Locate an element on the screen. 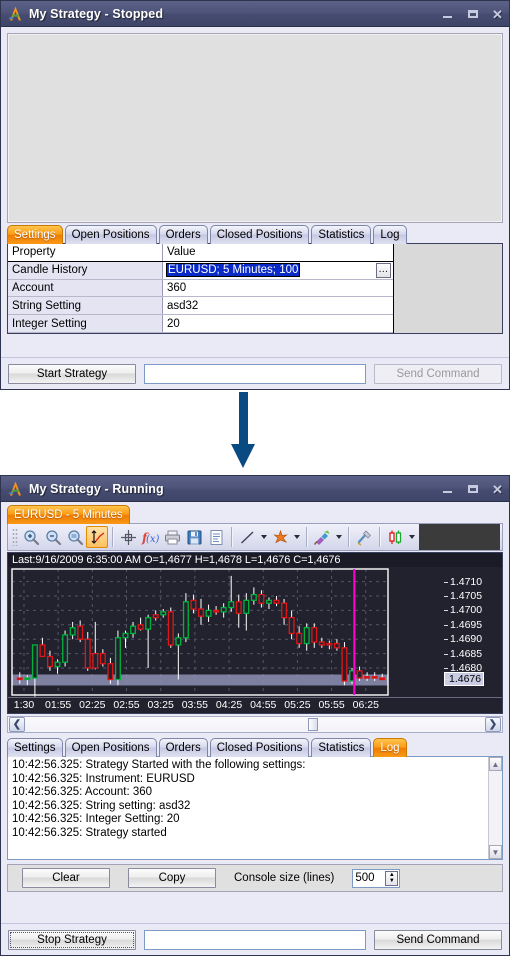  stop-strategy-button: Stop Strategy is located at coordinates (72, 939).